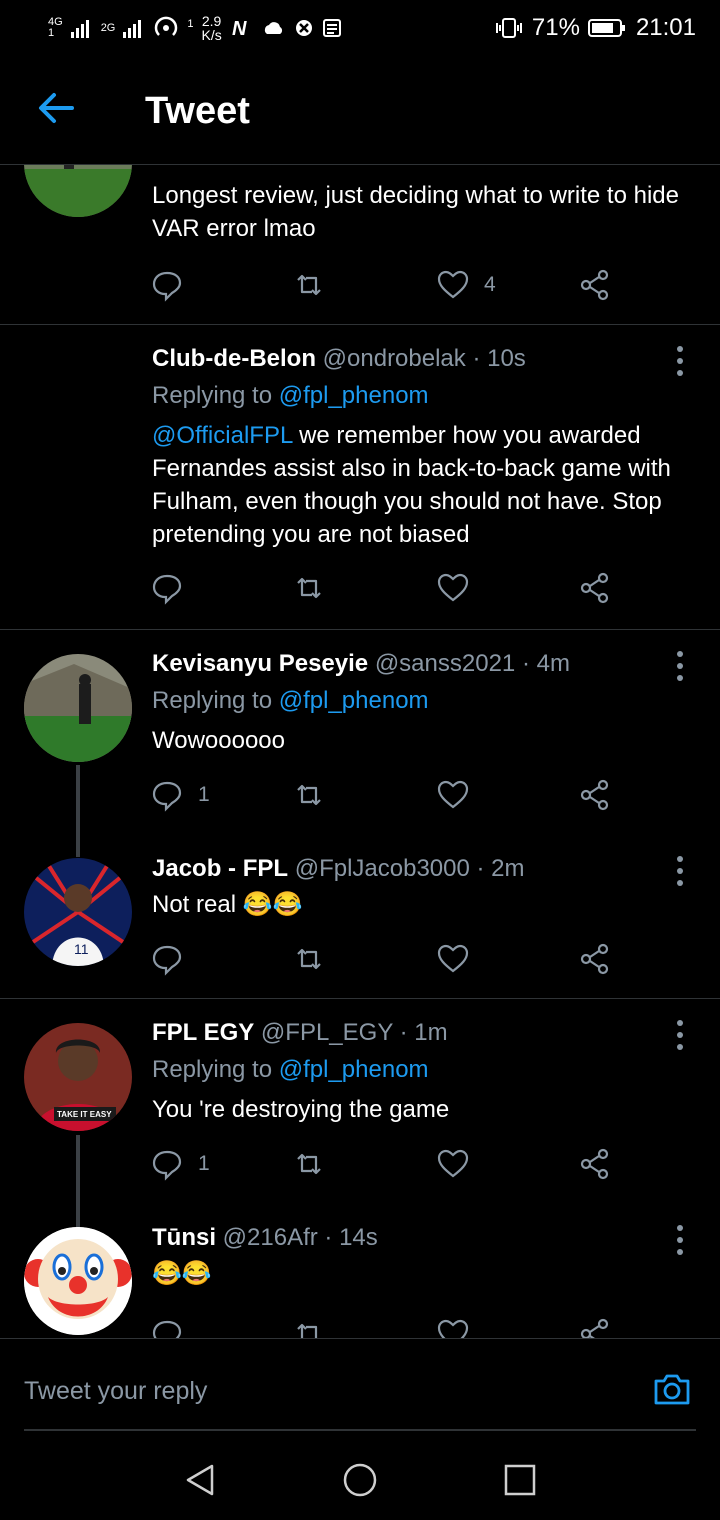  What do you see at coordinates (301, 1109) in the screenshot?
I see `tweet-text: You 're destroying the game` at bounding box center [301, 1109].